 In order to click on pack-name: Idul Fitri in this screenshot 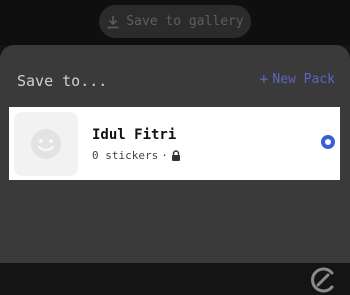, I will do `click(134, 135)`.